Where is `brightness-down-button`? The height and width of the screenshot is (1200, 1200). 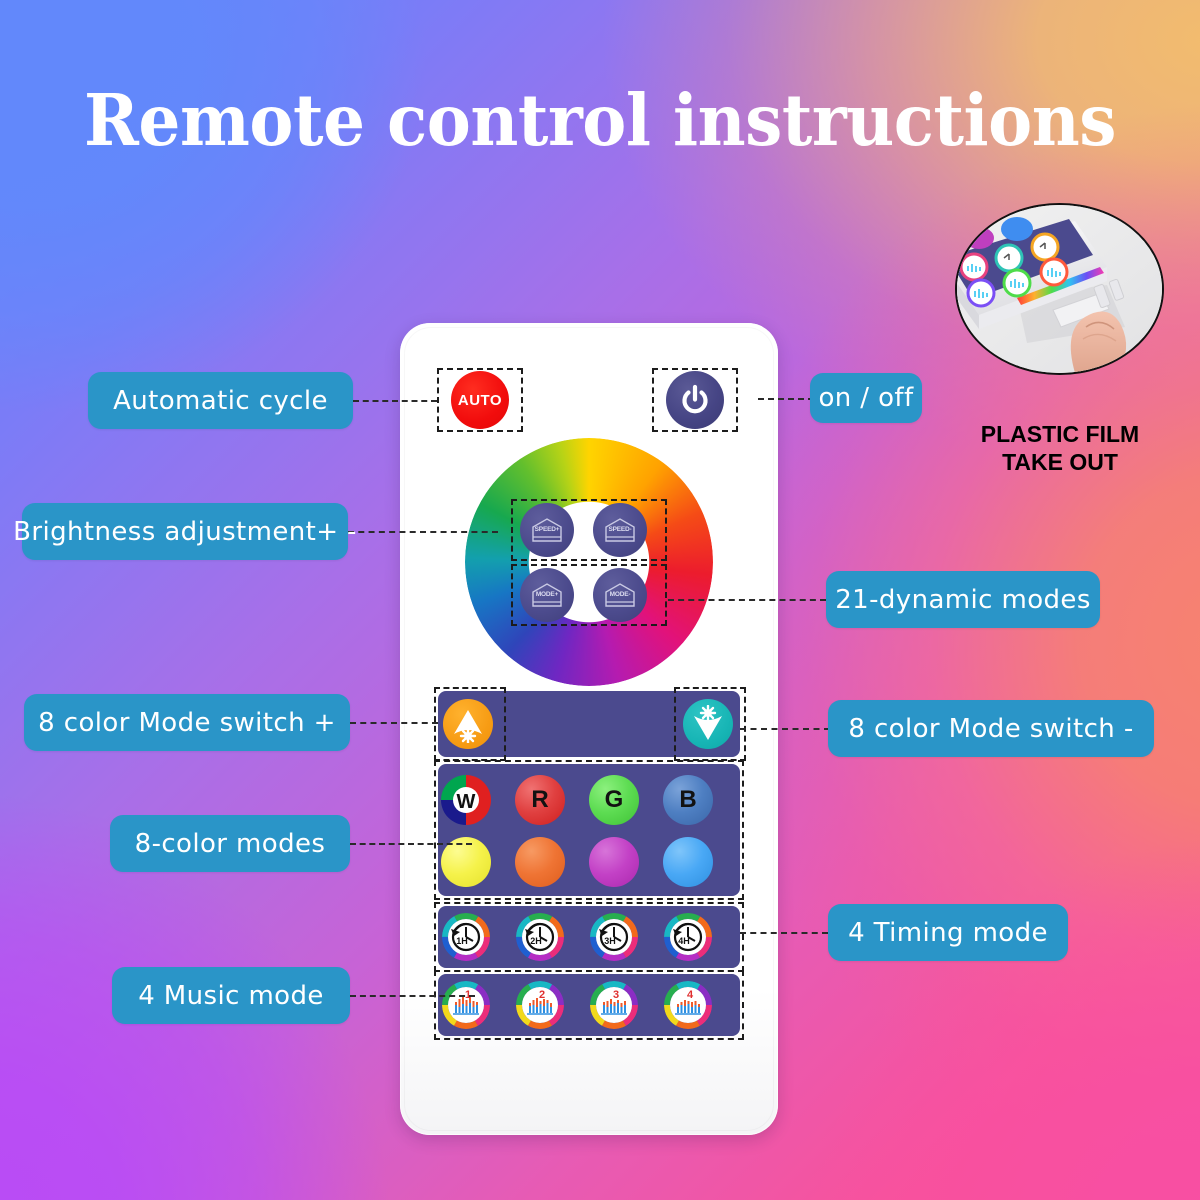
brightness-down-button is located at coordinates (708, 724).